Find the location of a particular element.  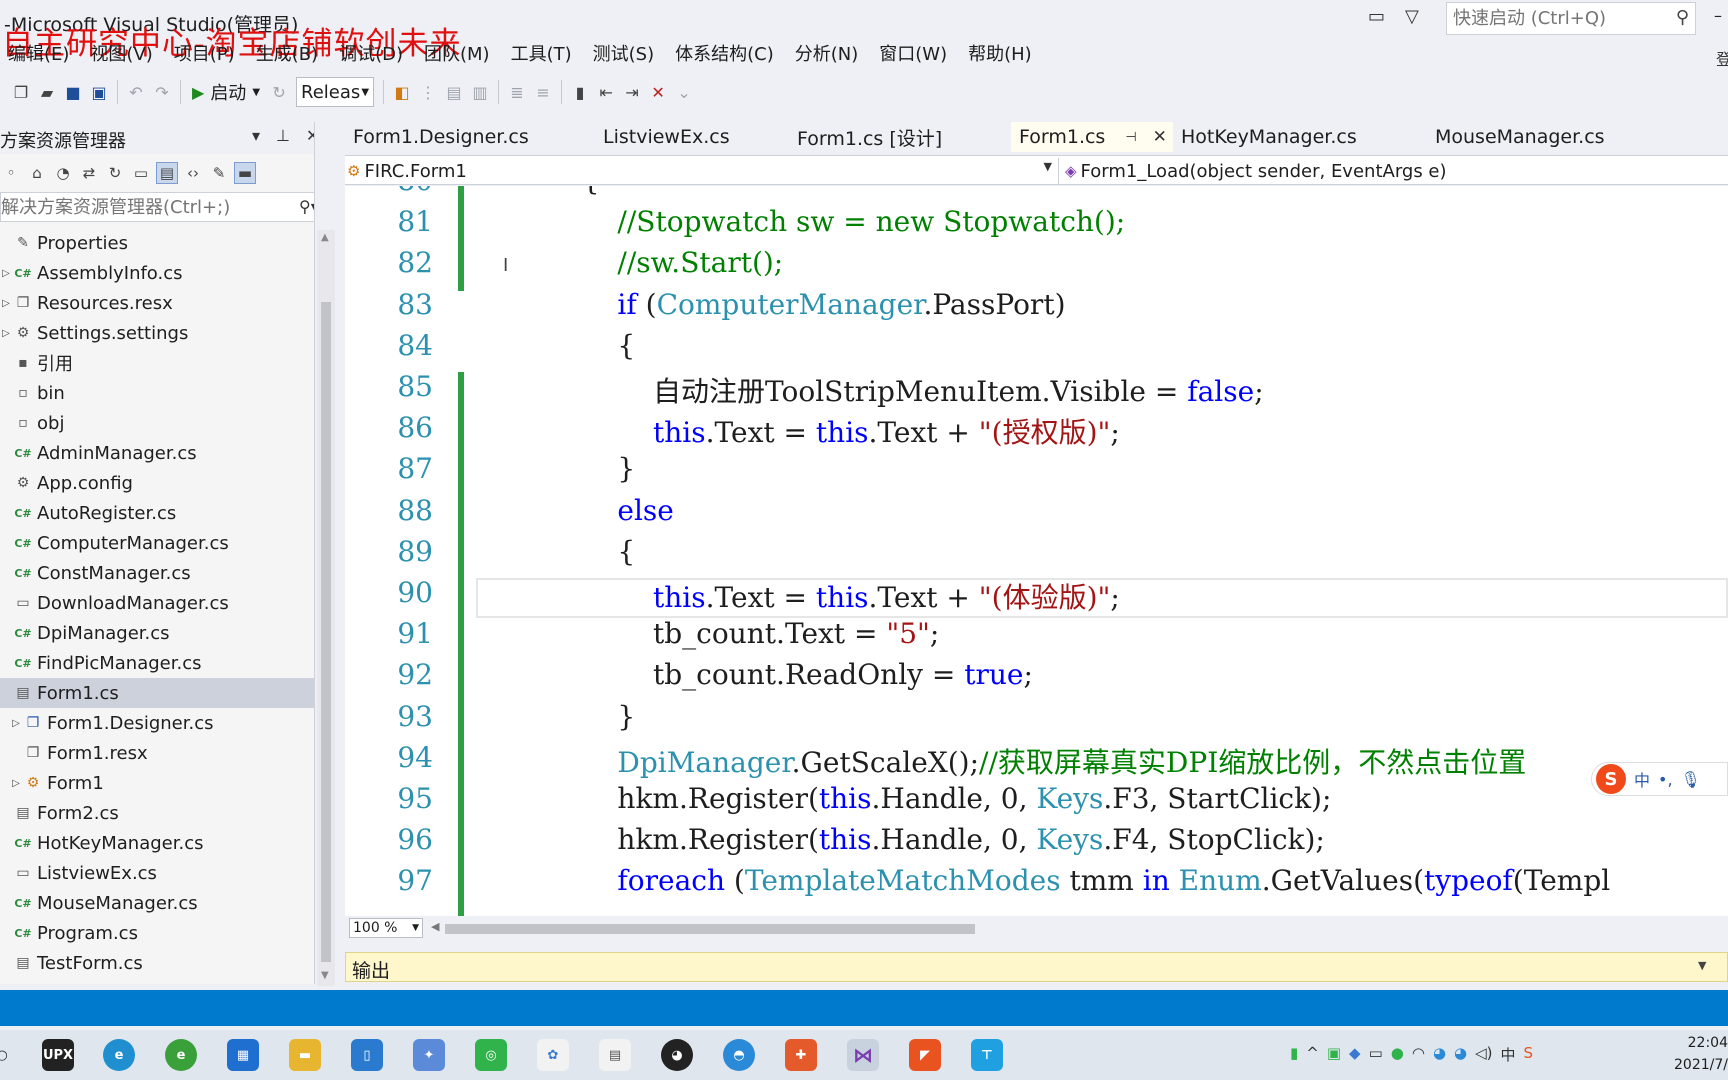

solution-item: C# HotKeyManager.cs is located at coordinates (157, 843).